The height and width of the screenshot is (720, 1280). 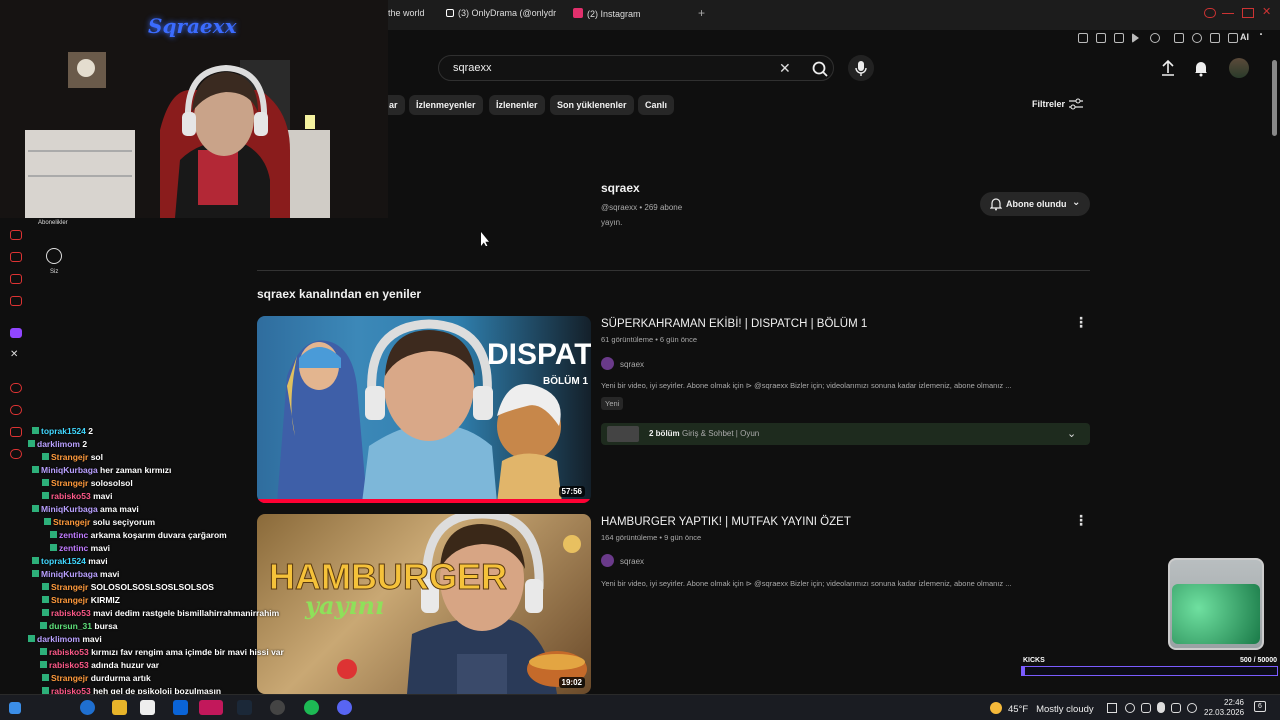 I want to click on subscribed-button: Abone olundu ⌄, so click(x=1035, y=204).